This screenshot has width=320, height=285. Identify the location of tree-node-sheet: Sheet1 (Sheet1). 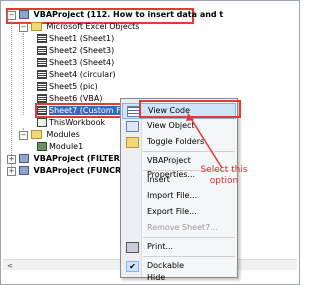
(75, 38).